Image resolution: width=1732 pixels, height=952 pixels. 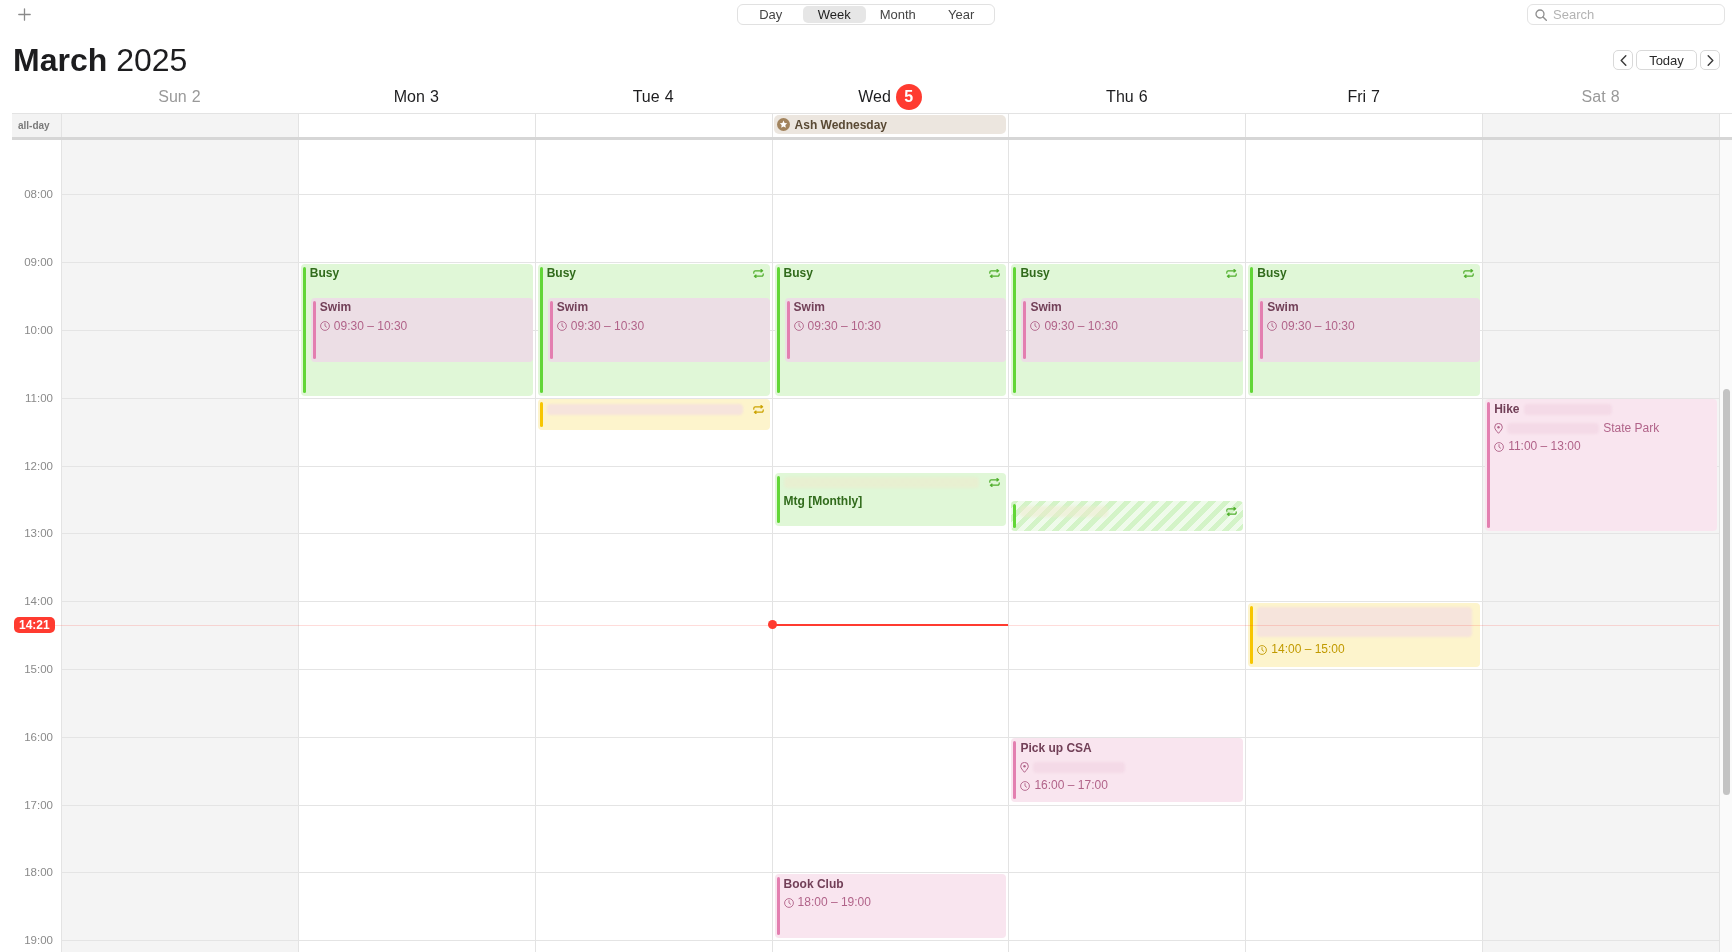 What do you see at coordinates (813, 884) in the screenshot?
I see `event-title: Book Club` at bounding box center [813, 884].